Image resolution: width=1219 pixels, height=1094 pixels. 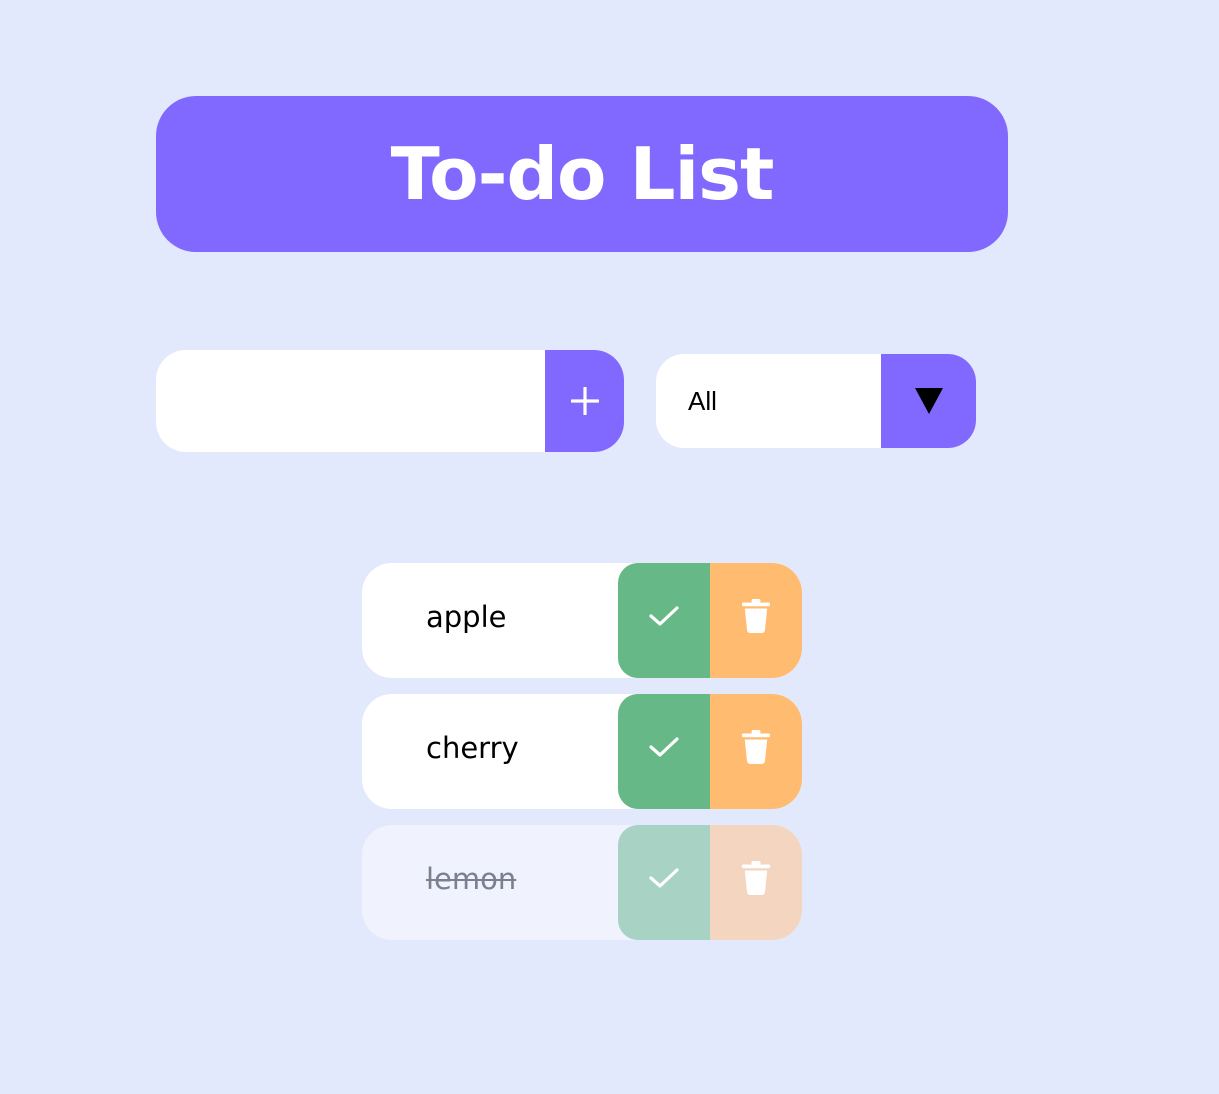 What do you see at coordinates (816, 401) in the screenshot?
I see `filter-select: All` at bounding box center [816, 401].